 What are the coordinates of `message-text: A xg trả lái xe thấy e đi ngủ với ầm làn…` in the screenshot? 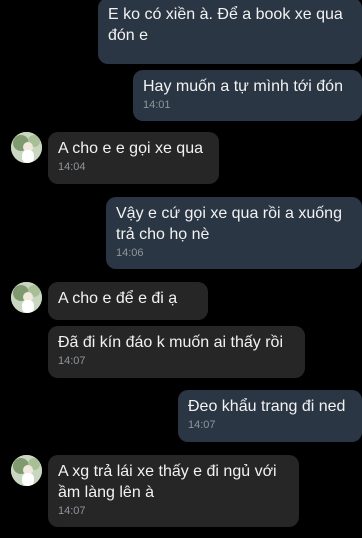 It's located at (170, 482).